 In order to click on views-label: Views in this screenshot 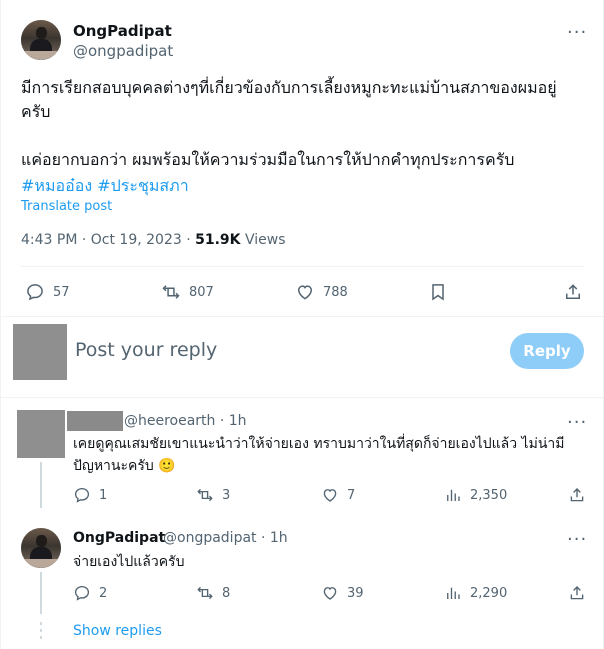, I will do `click(263, 240)`.